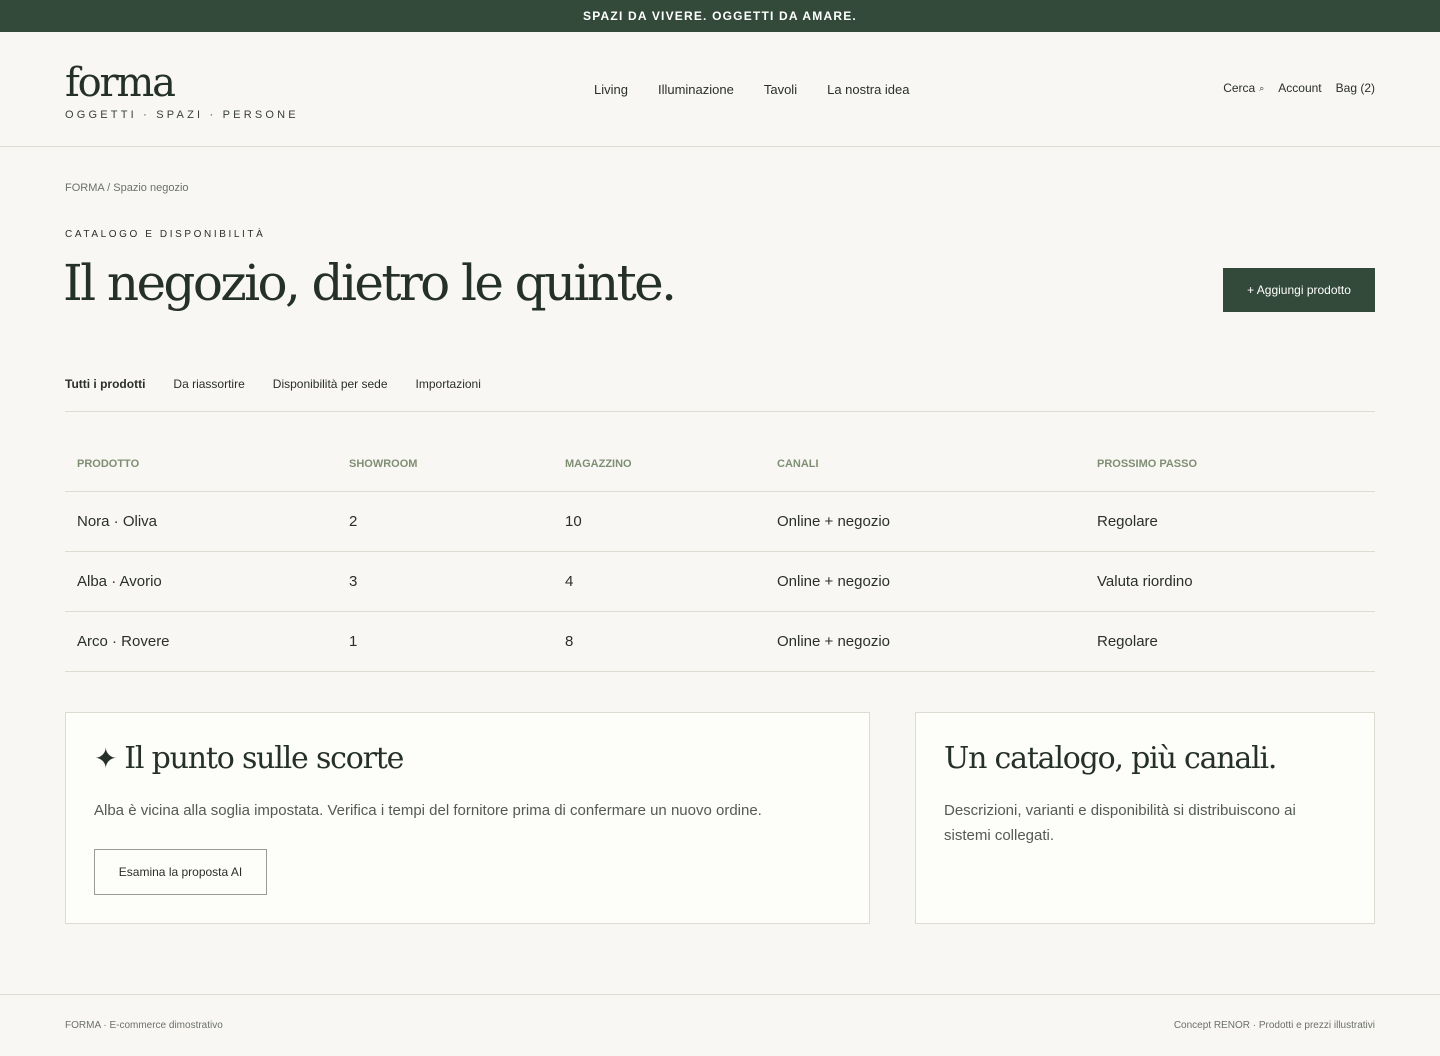  I want to click on column-header-next-step: PROSSIMO PASSO, so click(1147, 464).